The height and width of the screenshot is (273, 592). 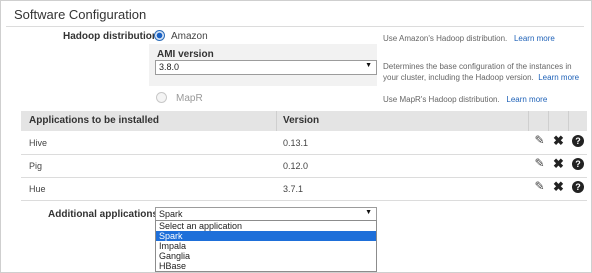 What do you see at coordinates (185, 54) in the screenshot?
I see `ami-version-label: AMI version` at bounding box center [185, 54].